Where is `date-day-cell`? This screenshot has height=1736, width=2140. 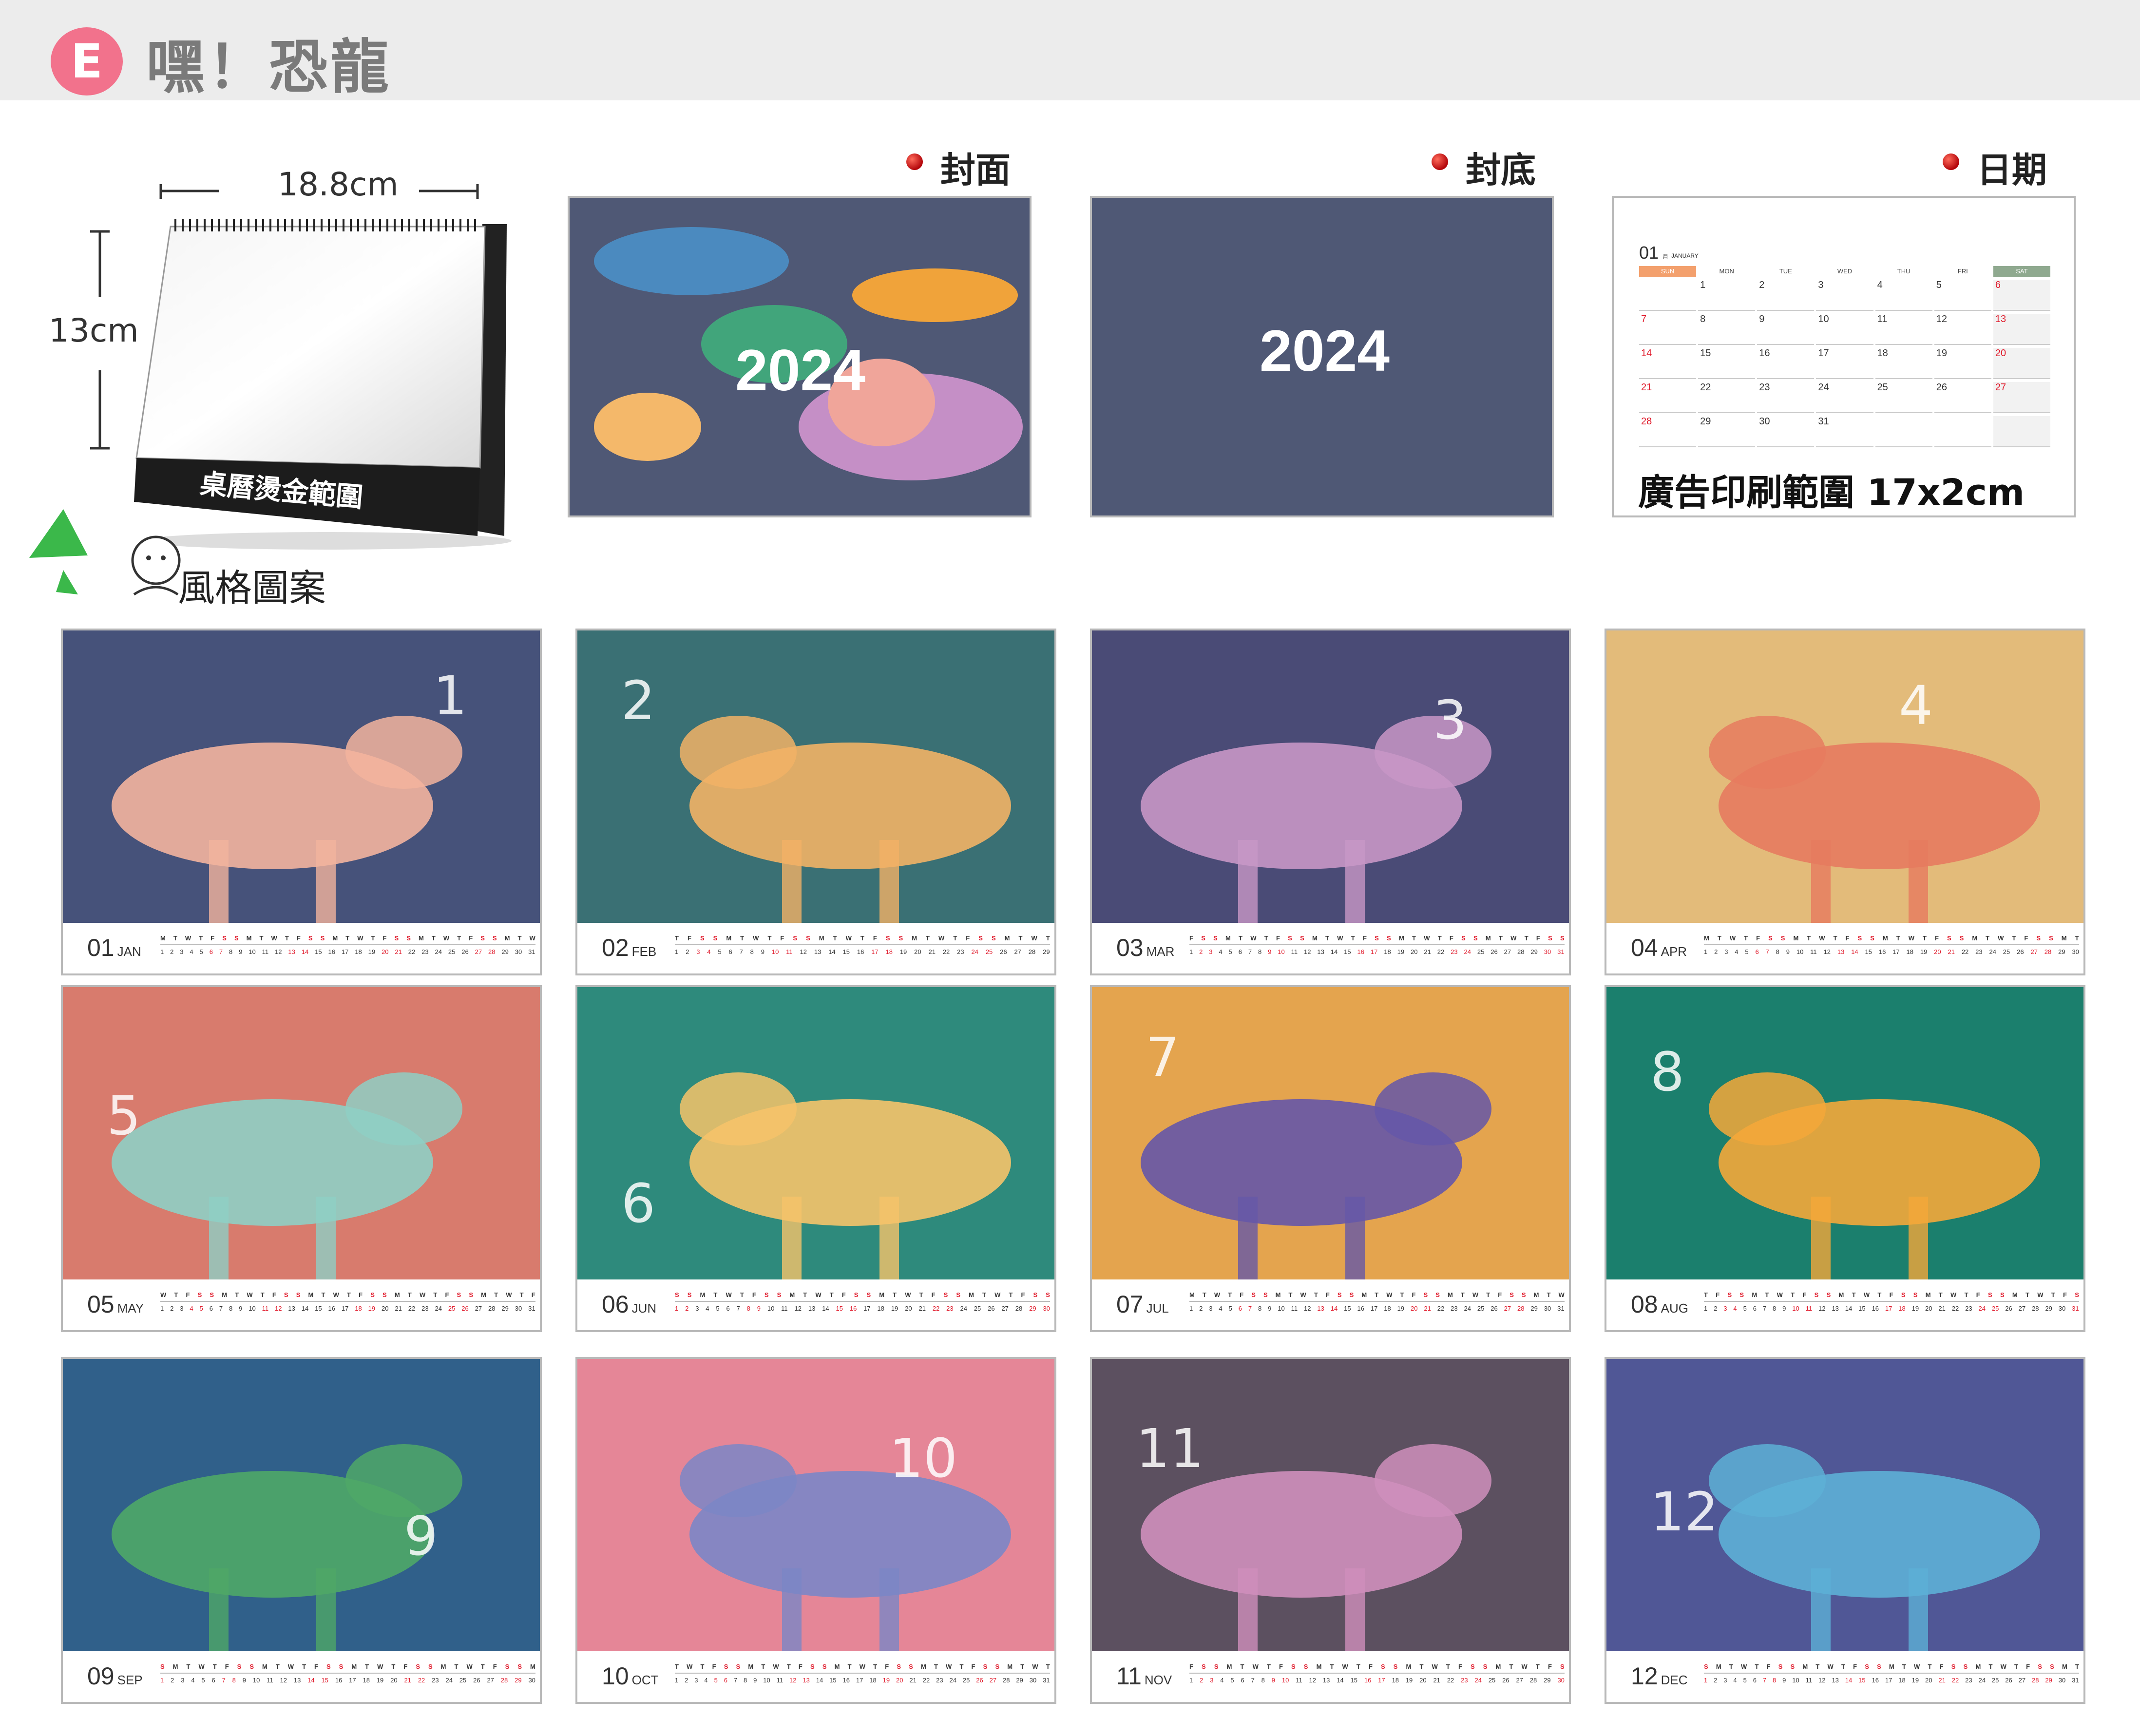 date-day-cell is located at coordinates (1963, 431).